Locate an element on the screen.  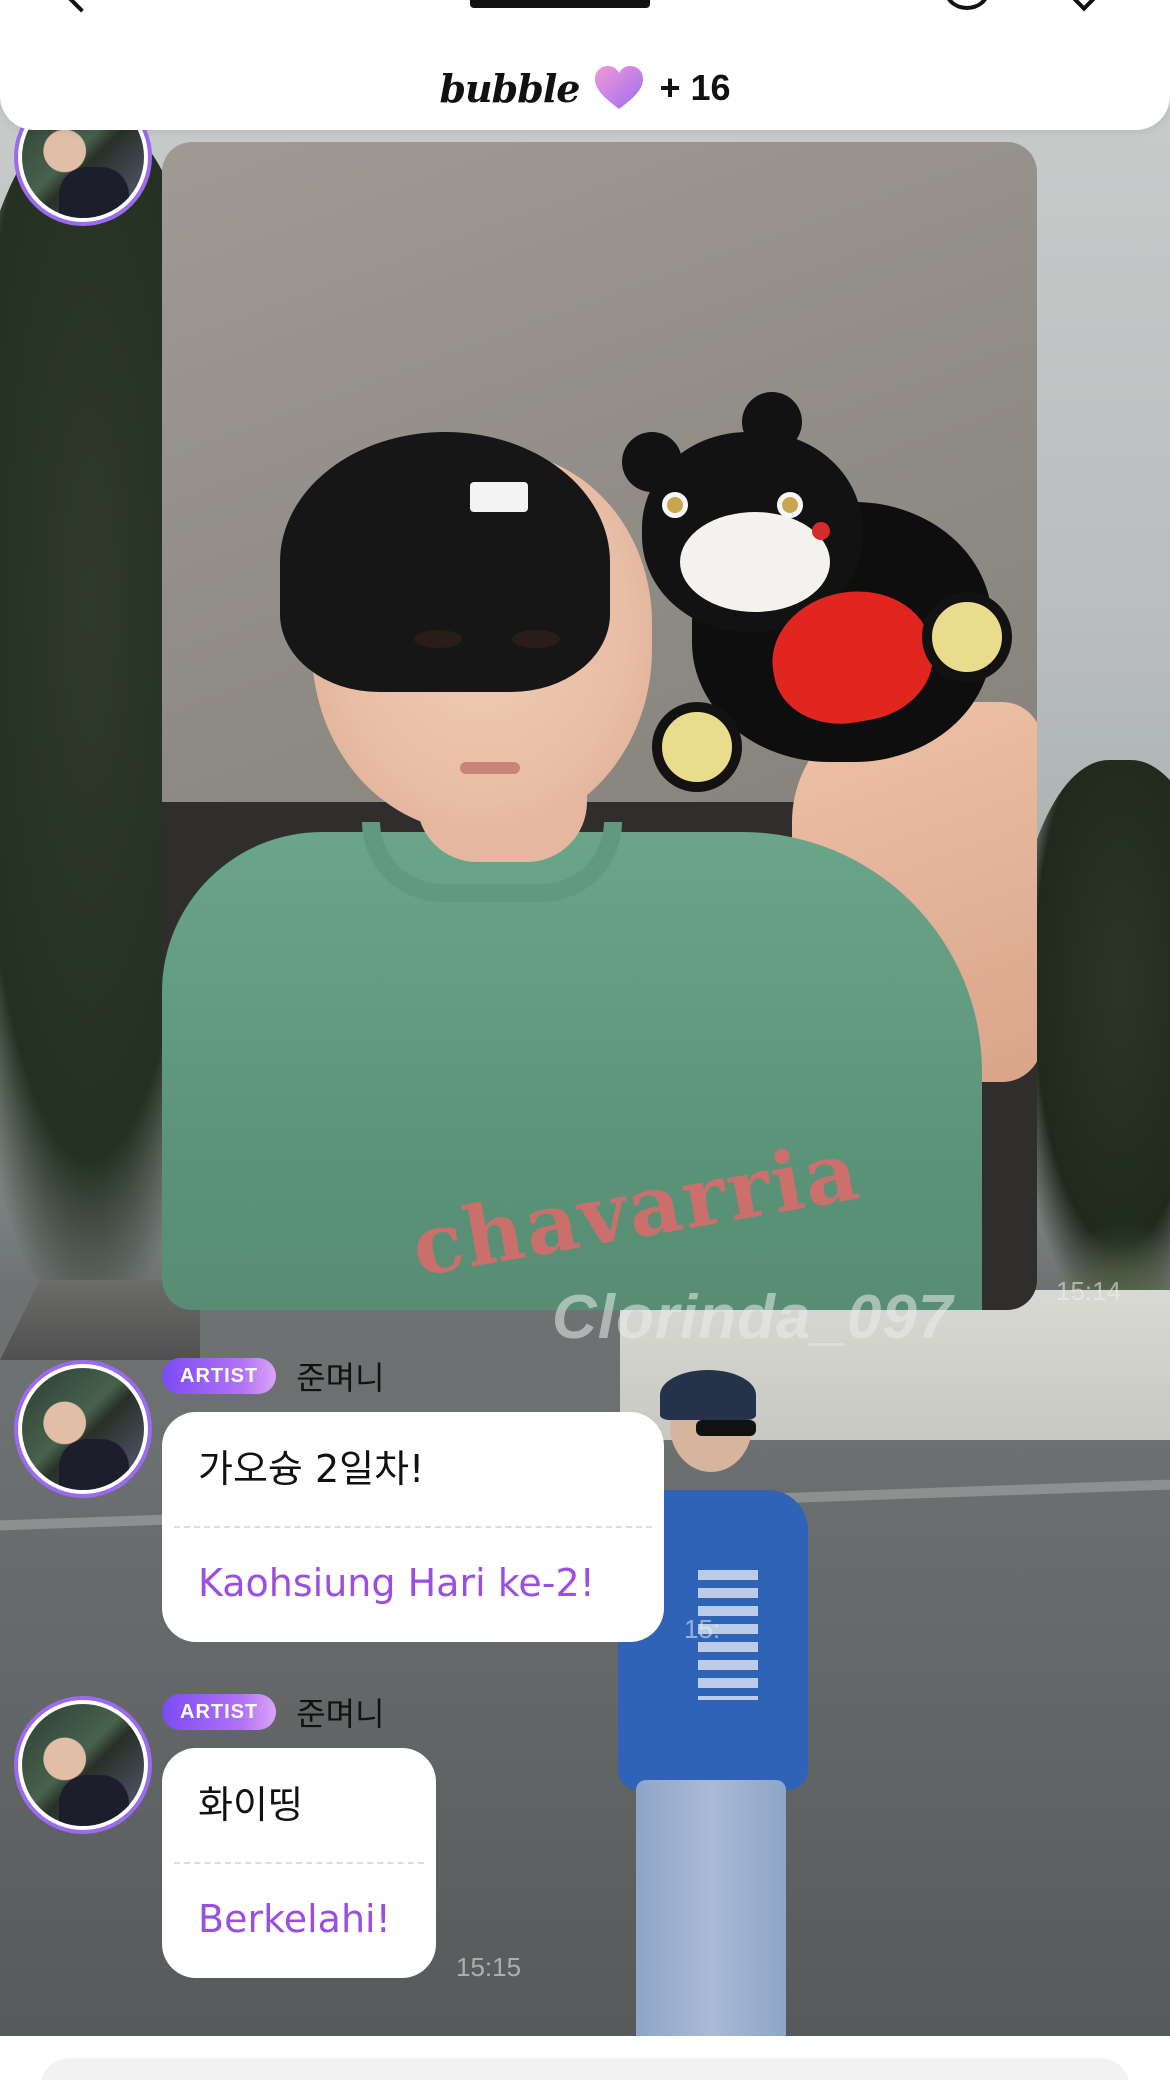
photo-message-time: 15:14 is located at coordinates (1089, 1291).